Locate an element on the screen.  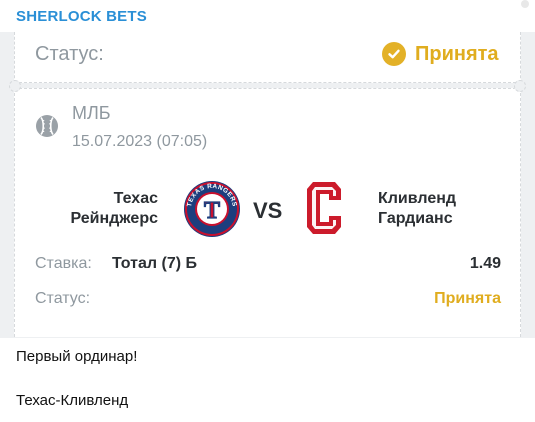
away-team-name: Кливленд Гардианс is located at coordinates (417, 208).